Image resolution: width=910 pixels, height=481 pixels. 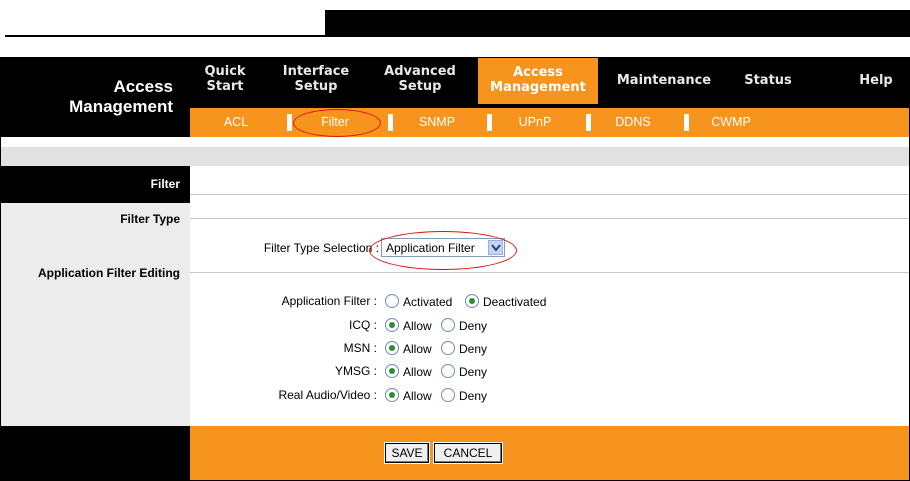 What do you see at coordinates (392, 395) in the screenshot?
I see `radio-realav-allow` at bounding box center [392, 395].